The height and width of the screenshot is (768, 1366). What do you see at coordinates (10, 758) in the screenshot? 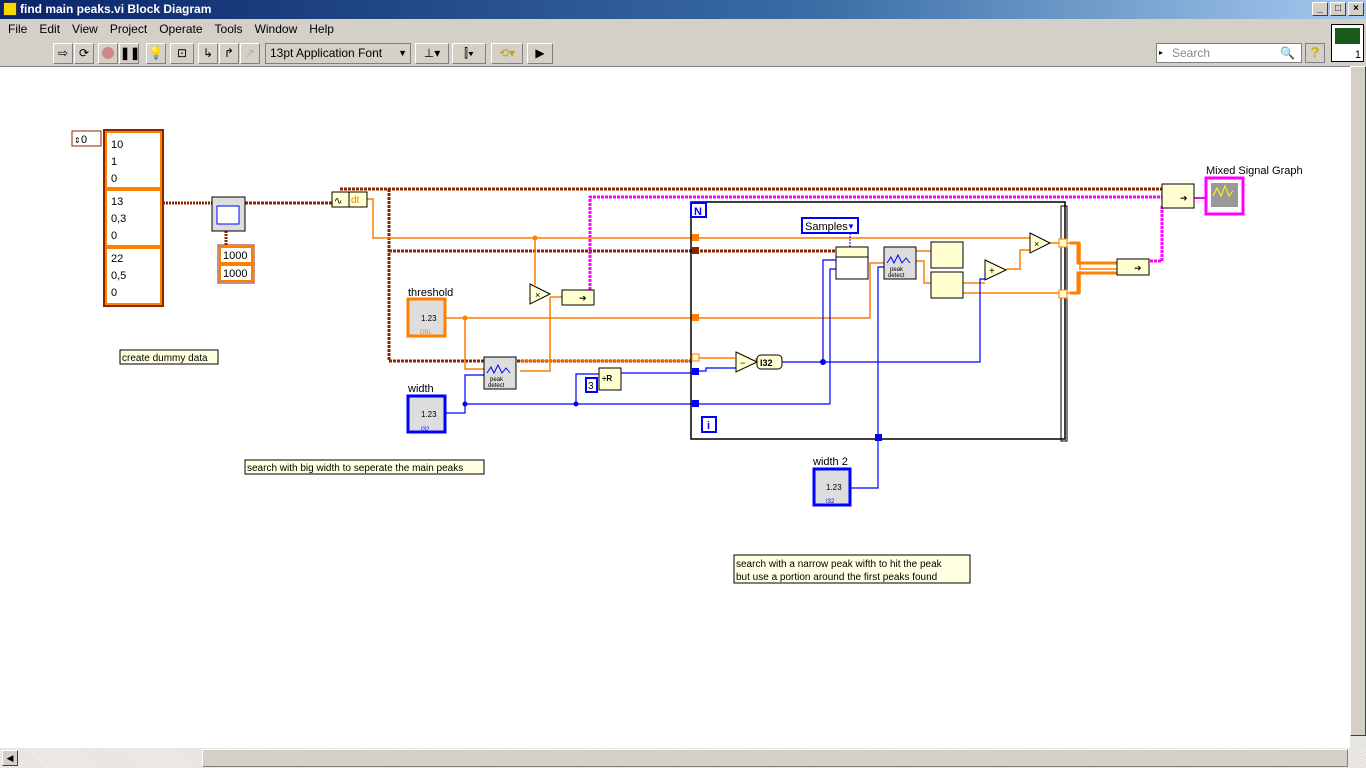
I see `scroll-left-arrow-icon: ◀` at bounding box center [10, 758].